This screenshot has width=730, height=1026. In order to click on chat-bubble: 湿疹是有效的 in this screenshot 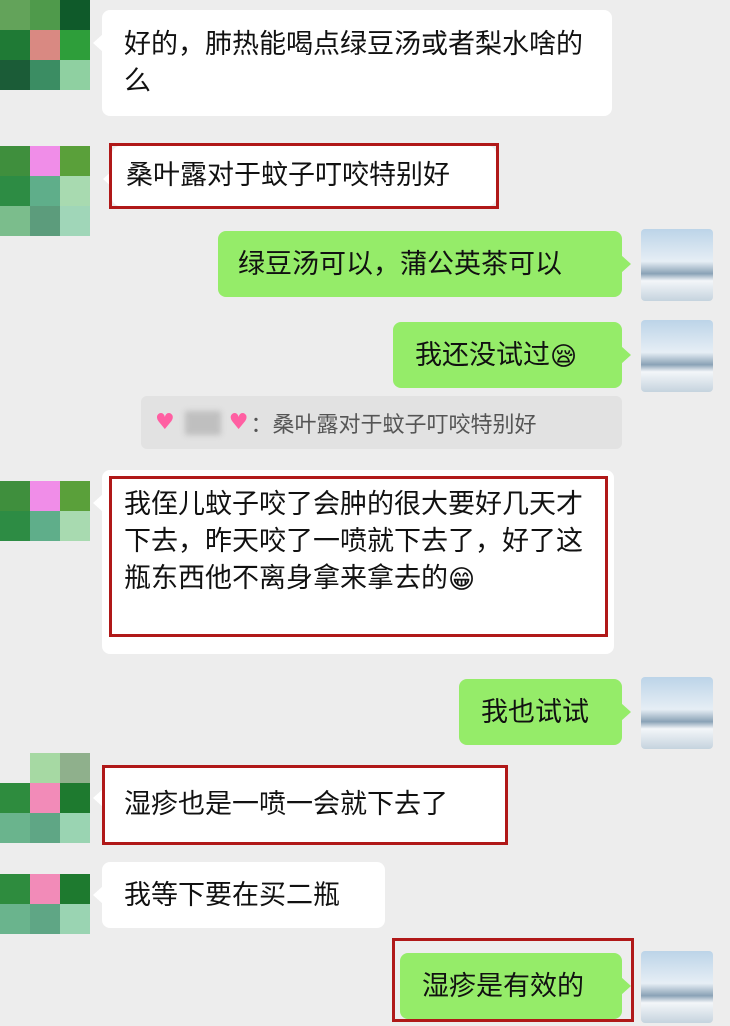, I will do `click(515, 986)`.